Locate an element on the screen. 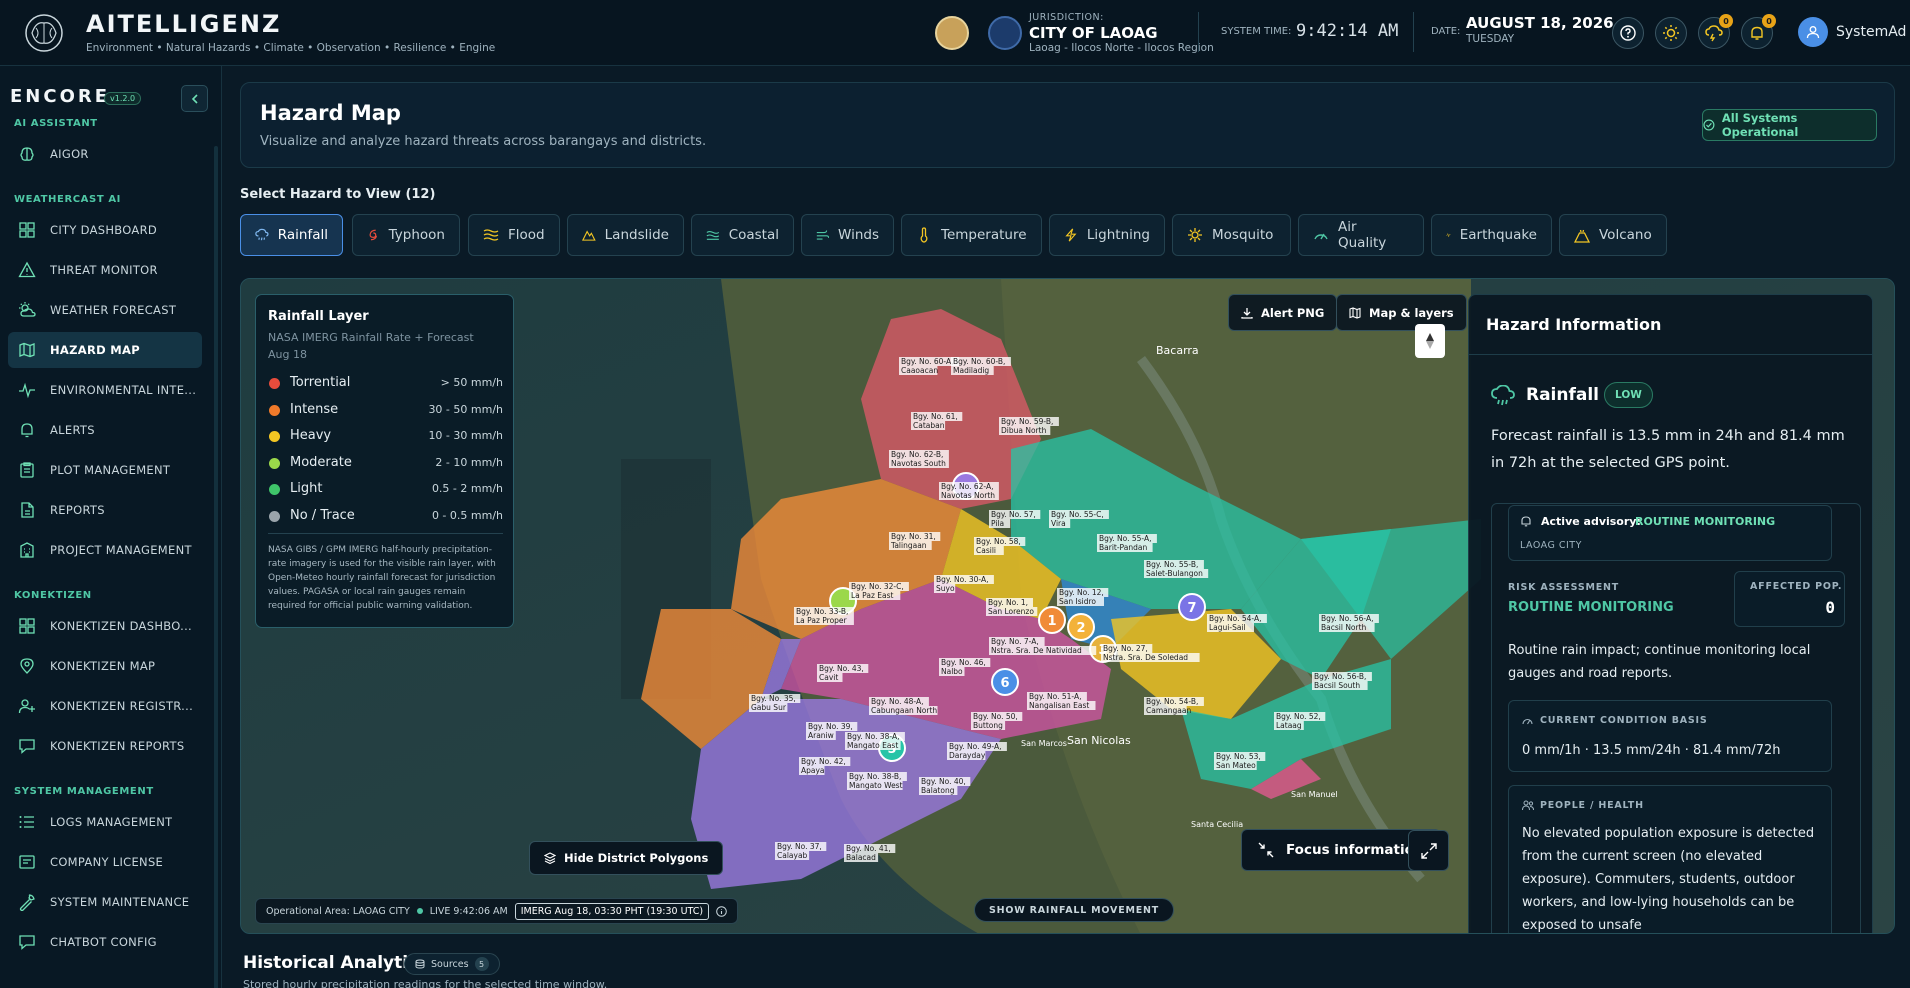 Image resolution: width=1910 pixels, height=988 pixels. hazard-tab-winds: Winds is located at coordinates (847, 235).